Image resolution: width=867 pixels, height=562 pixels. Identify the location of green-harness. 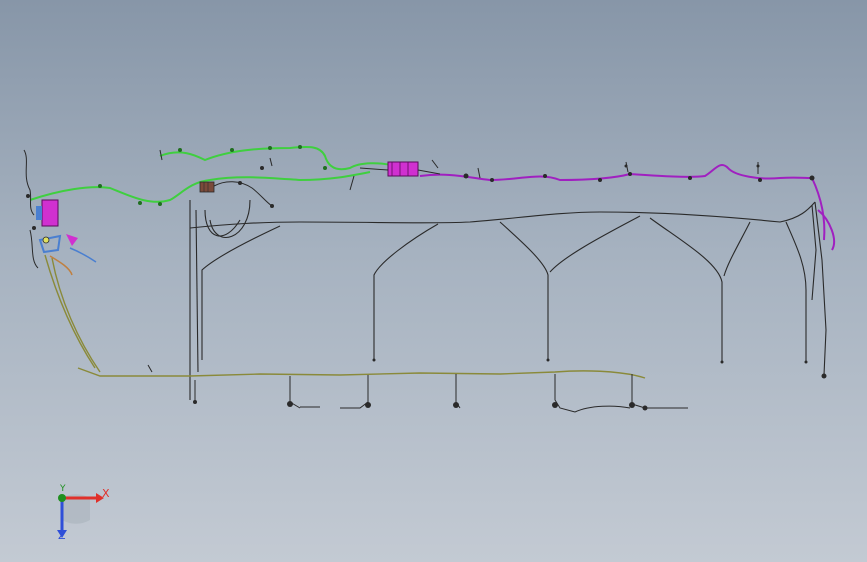
(212, 174).